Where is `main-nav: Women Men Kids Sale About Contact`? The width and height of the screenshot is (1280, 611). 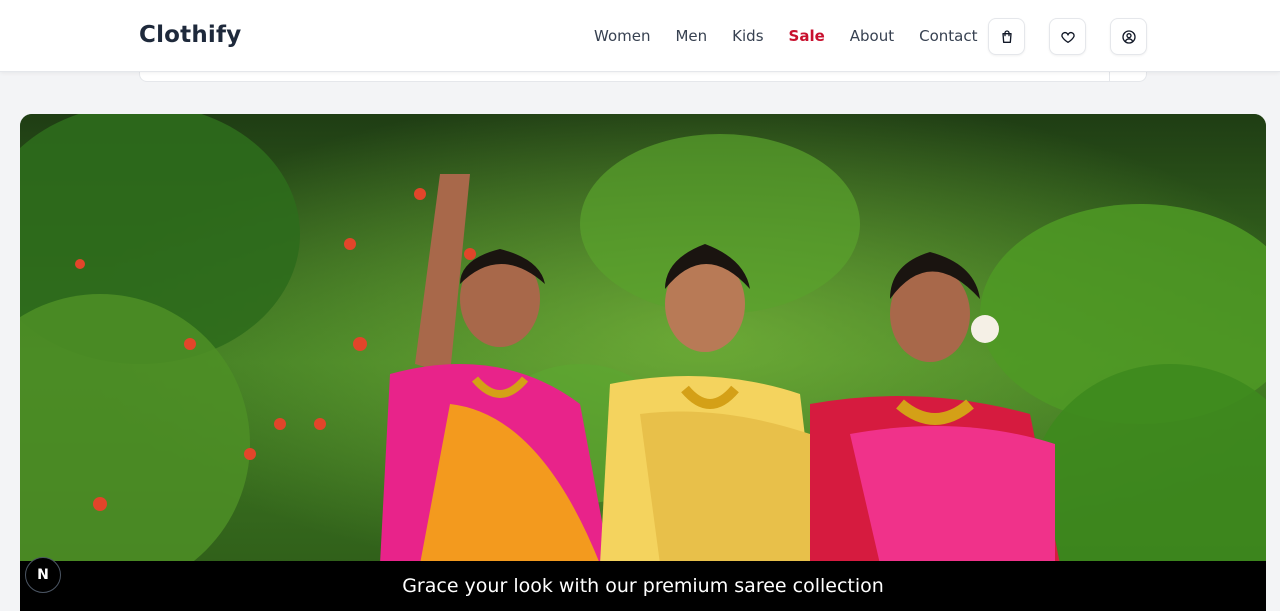
main-nav: Women Men Kids Sale About Contact is located at coordinates (785, 36).